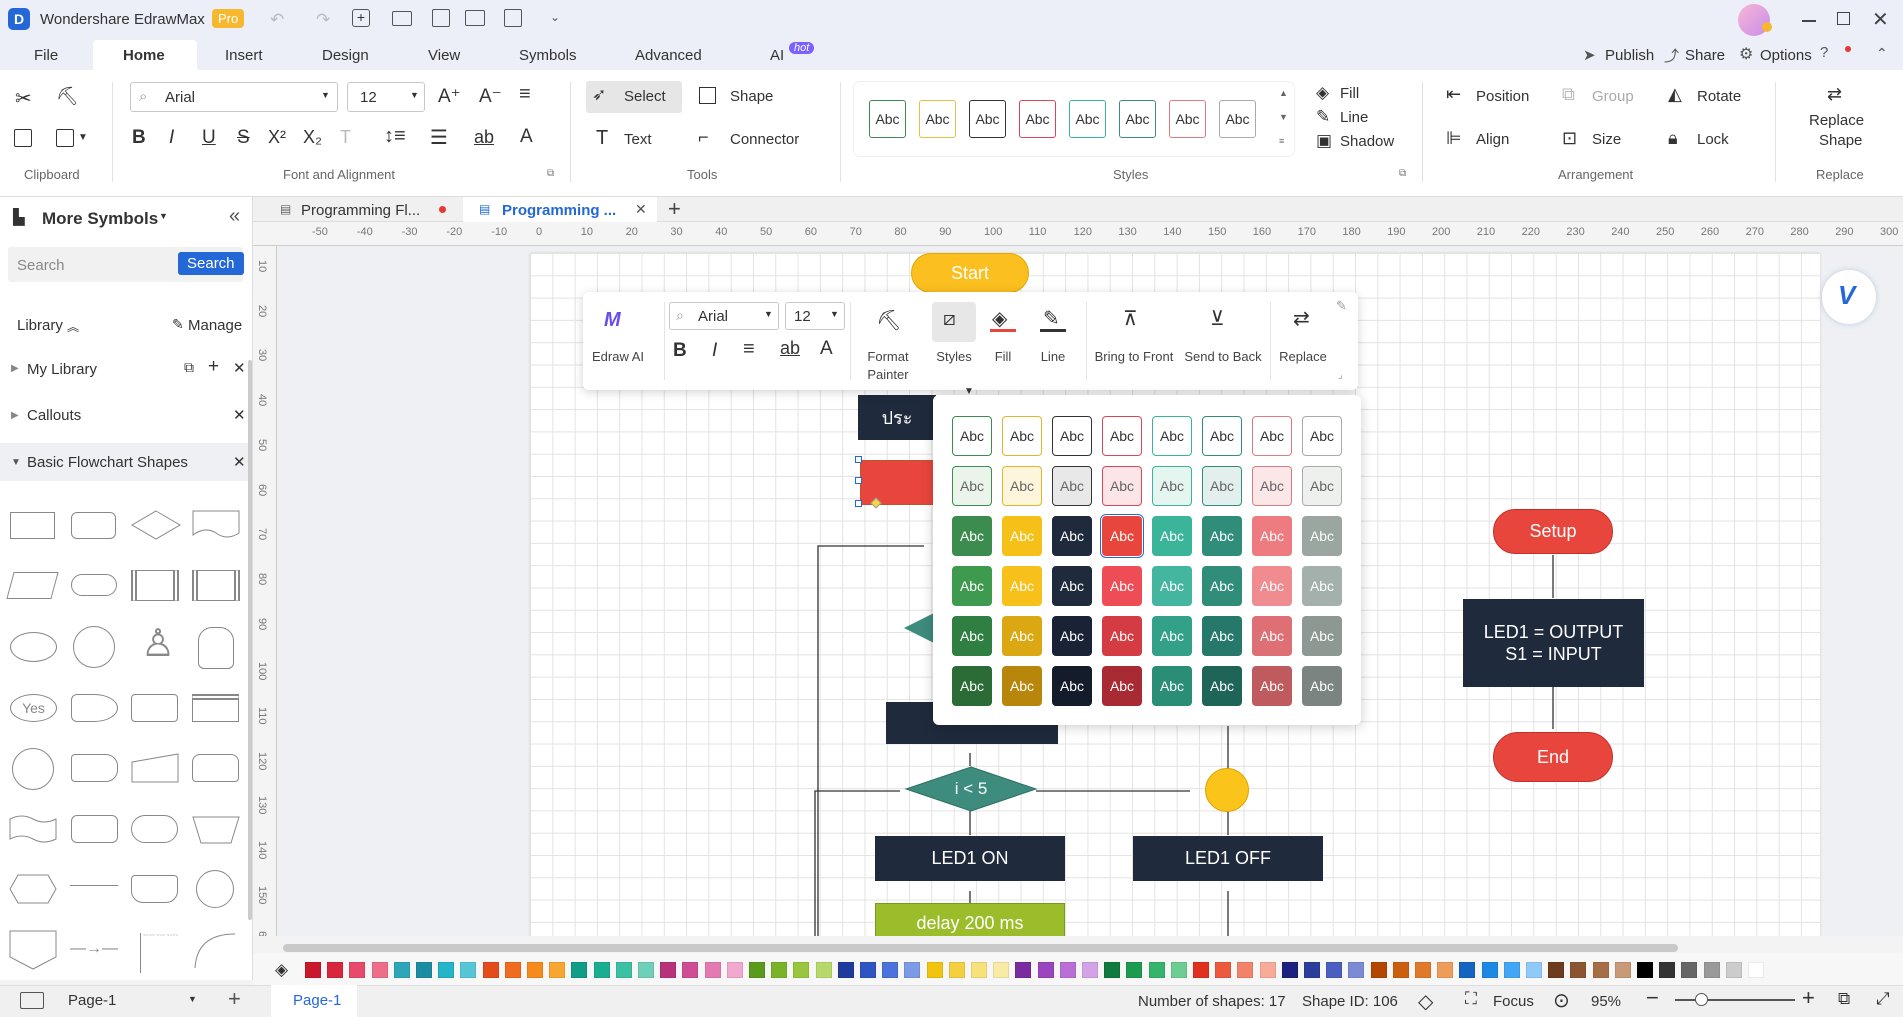 Image resolution: width=1903 pixels, height=1017 pixels. I want to click on underline-icon: U, so click(209, 138).